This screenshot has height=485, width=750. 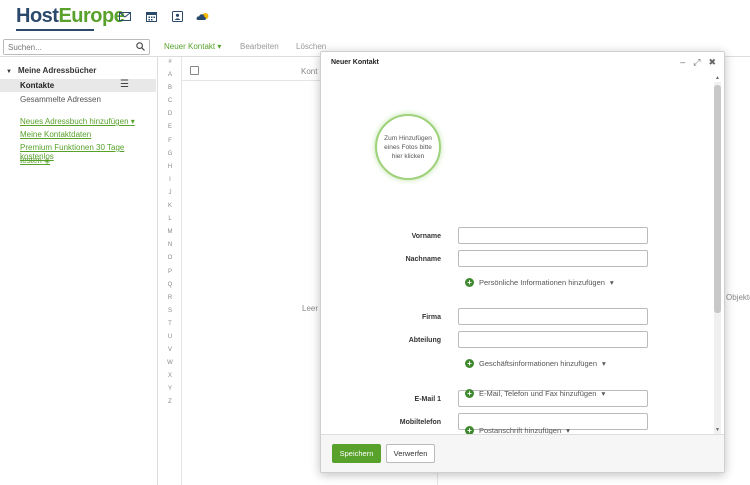 I want to click on index-letter: S, so click(x=170, y=314).